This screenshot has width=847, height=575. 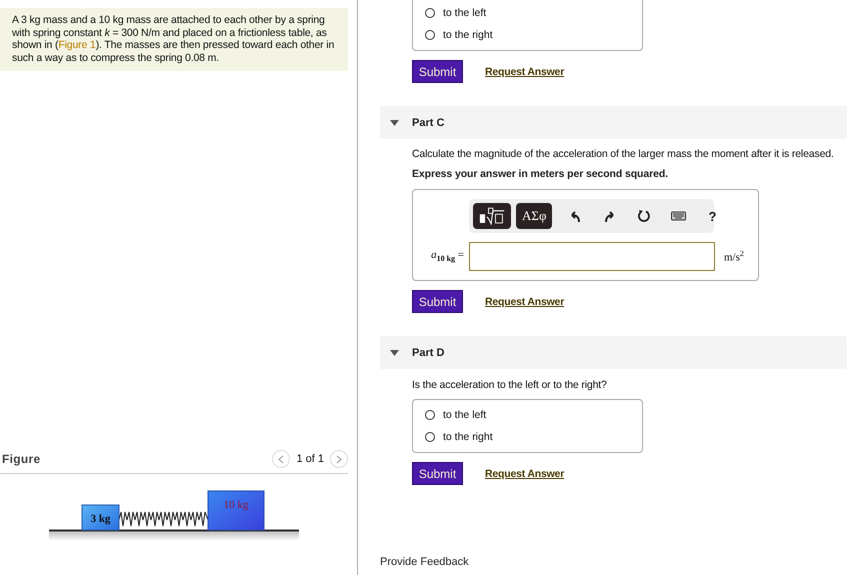 What do you see at coordinates (678, 216) in the screenshot?
I see `keyboard-icon` at bounding box center [678, 216].